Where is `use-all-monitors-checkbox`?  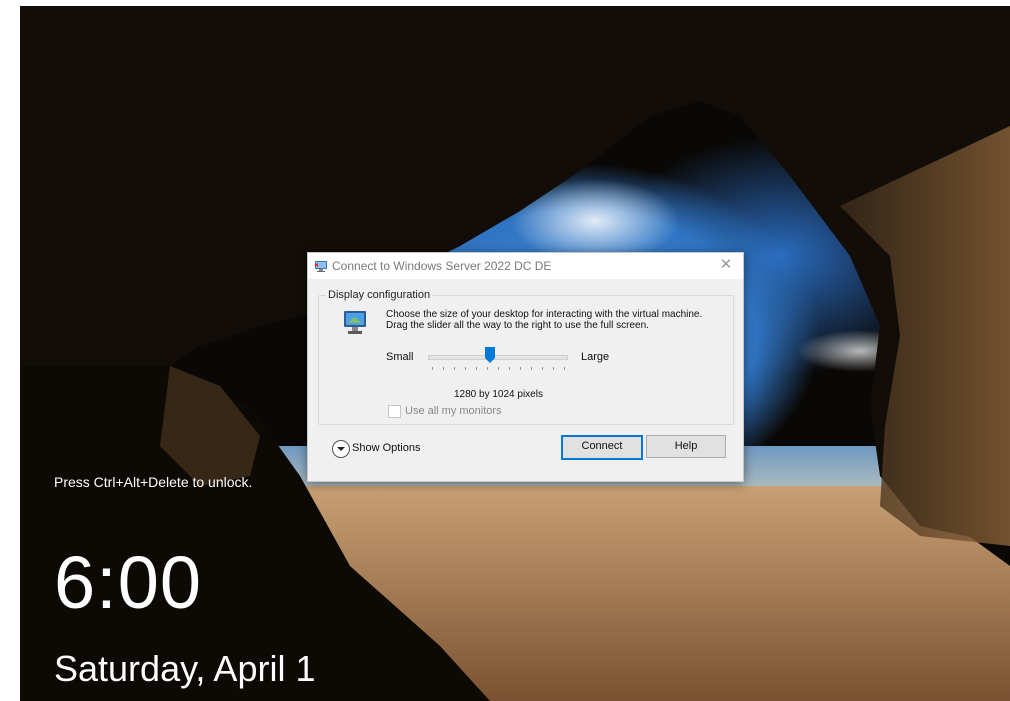
use-all-monitors-checkbox is located at coordinates (394, 411).